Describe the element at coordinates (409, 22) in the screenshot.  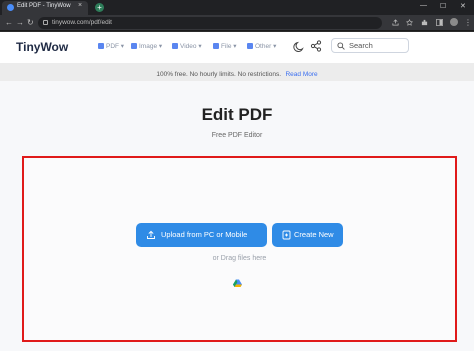
I see `star-icon` at that location.